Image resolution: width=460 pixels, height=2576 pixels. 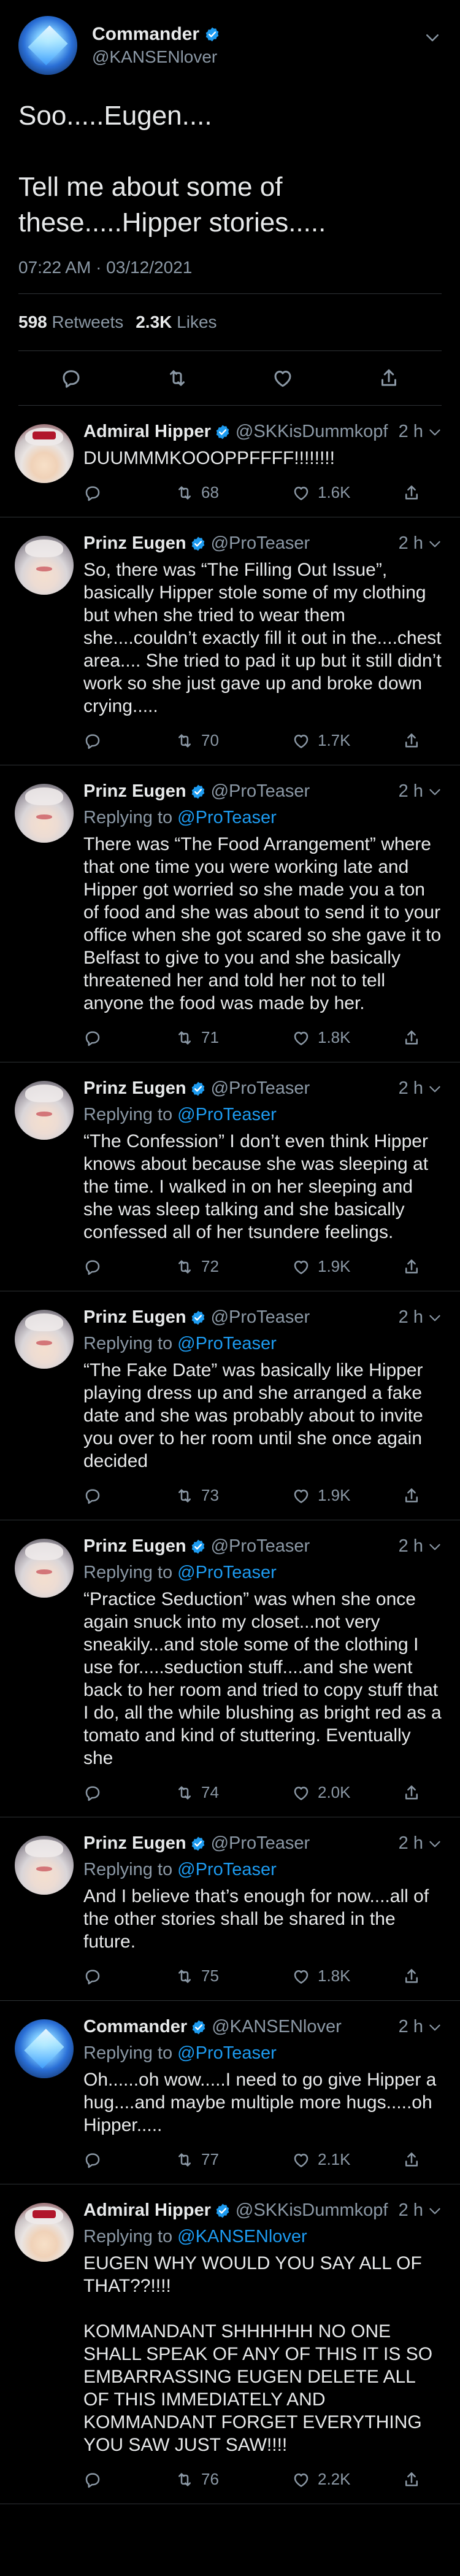 I want to click on like-button: 2.1K, so click(x=341, y=2159).